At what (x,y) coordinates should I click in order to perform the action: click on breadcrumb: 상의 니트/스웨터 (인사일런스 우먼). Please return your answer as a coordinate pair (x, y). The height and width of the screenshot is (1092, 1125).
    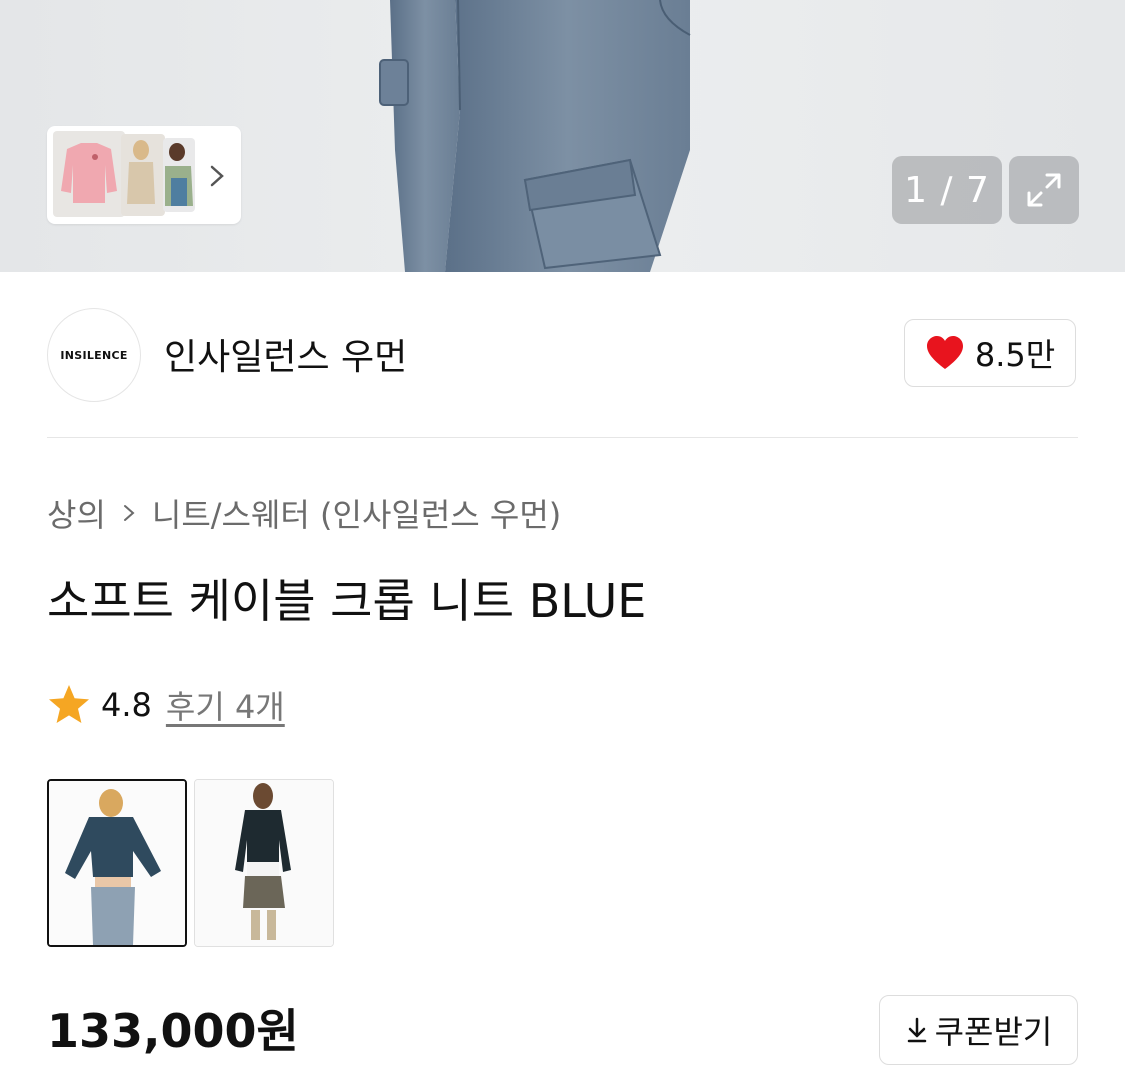
    Looking at the image, I should click on (304, 513).